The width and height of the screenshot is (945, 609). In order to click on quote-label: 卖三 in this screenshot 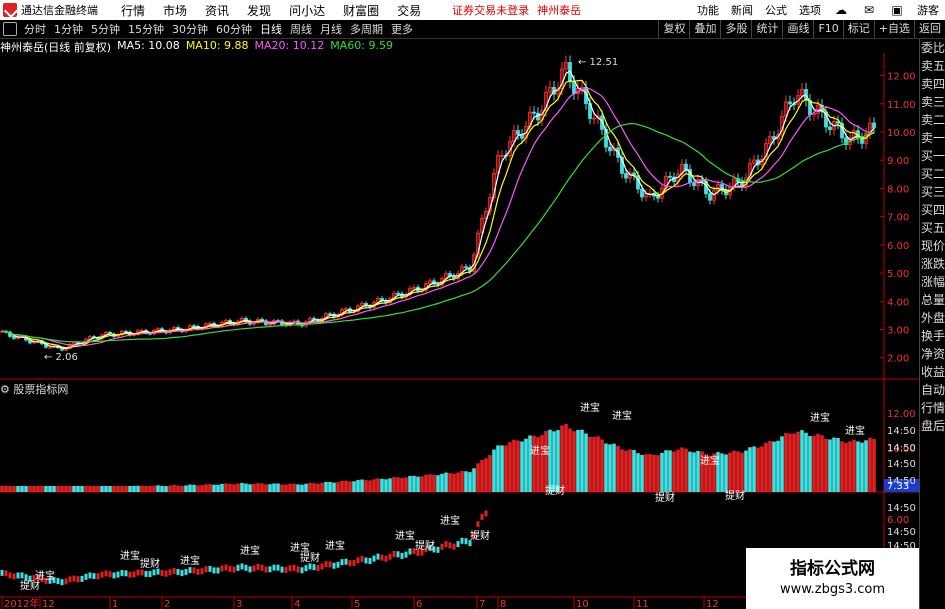, I will do `click(932, 102)`.